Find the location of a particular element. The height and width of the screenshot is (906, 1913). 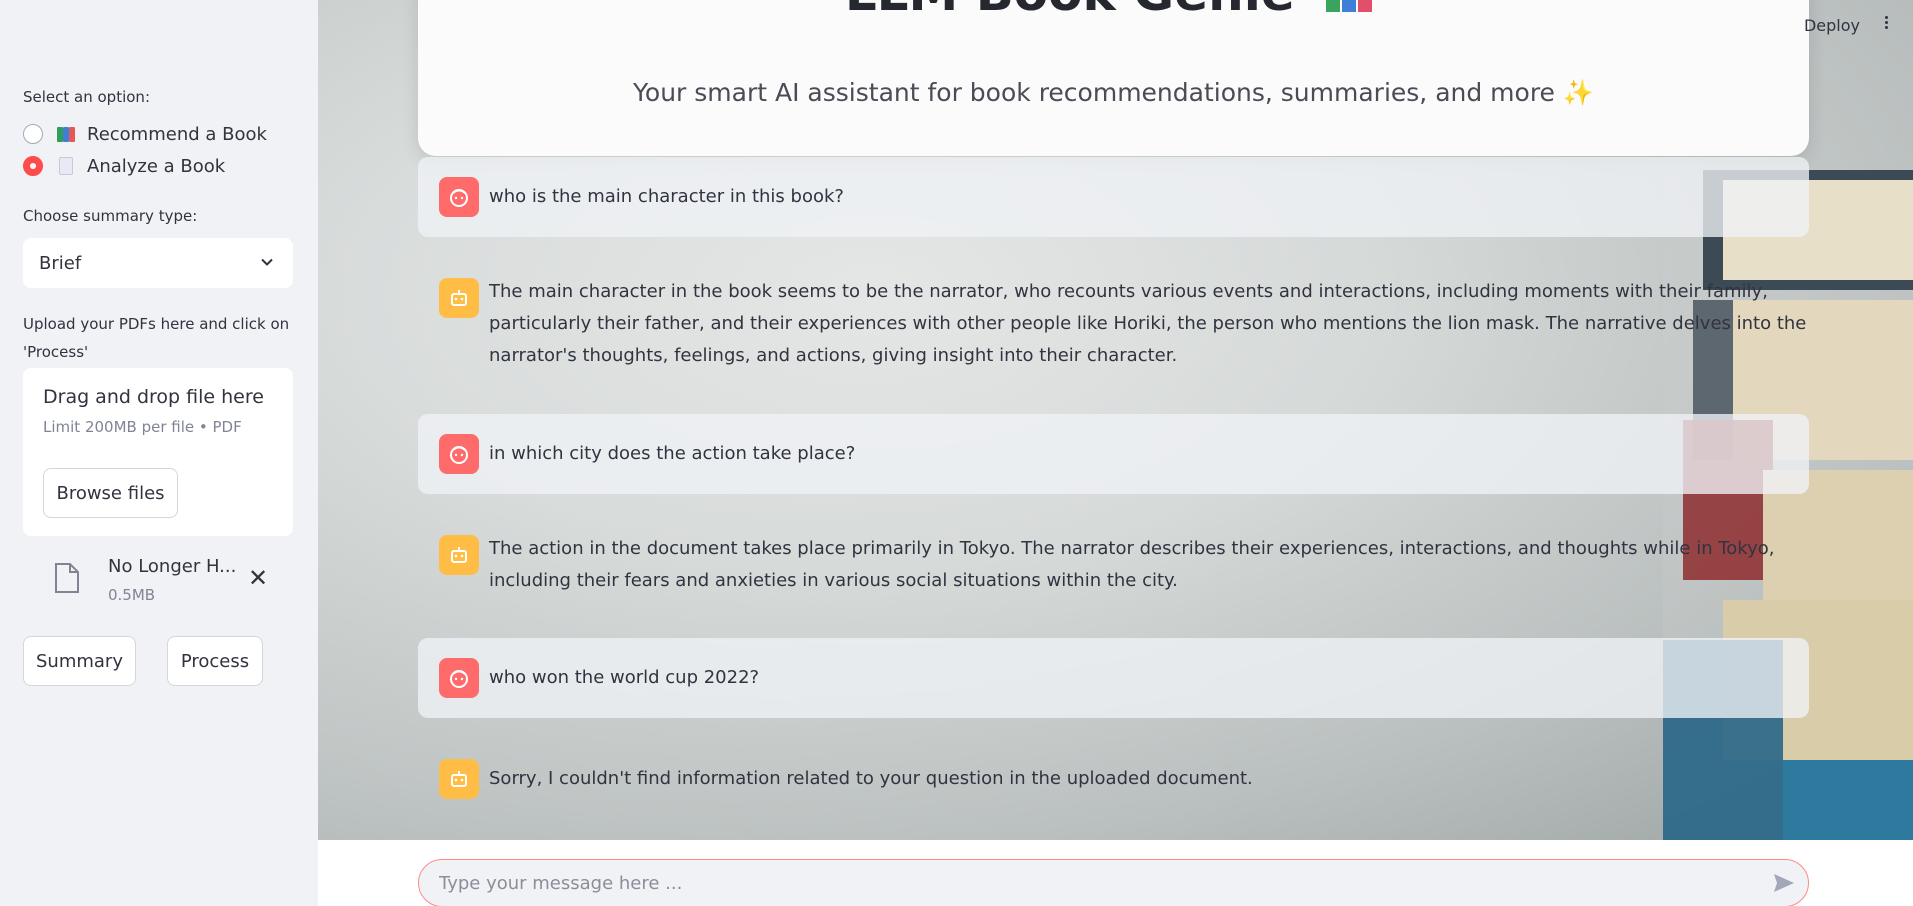

radio-analyze-book: Analyze a Book is located at coordinates (124, 166).